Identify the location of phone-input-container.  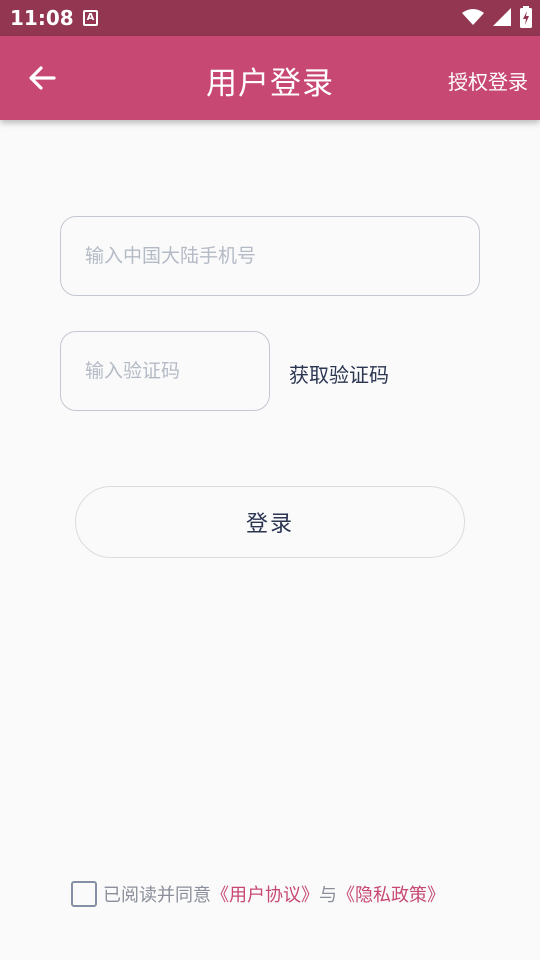
(270, 256).